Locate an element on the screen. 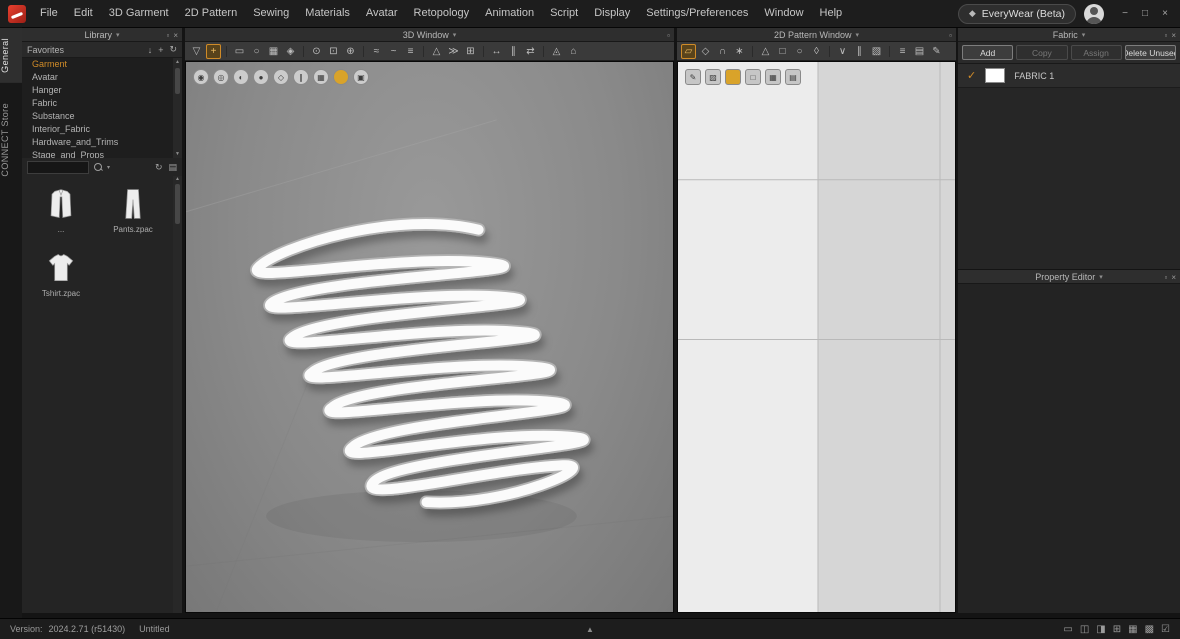 The width and height of the screenshot is (1180, 639). tack-on-avatar-tool-icon: ⊕ is located at coordinates (350, 51).